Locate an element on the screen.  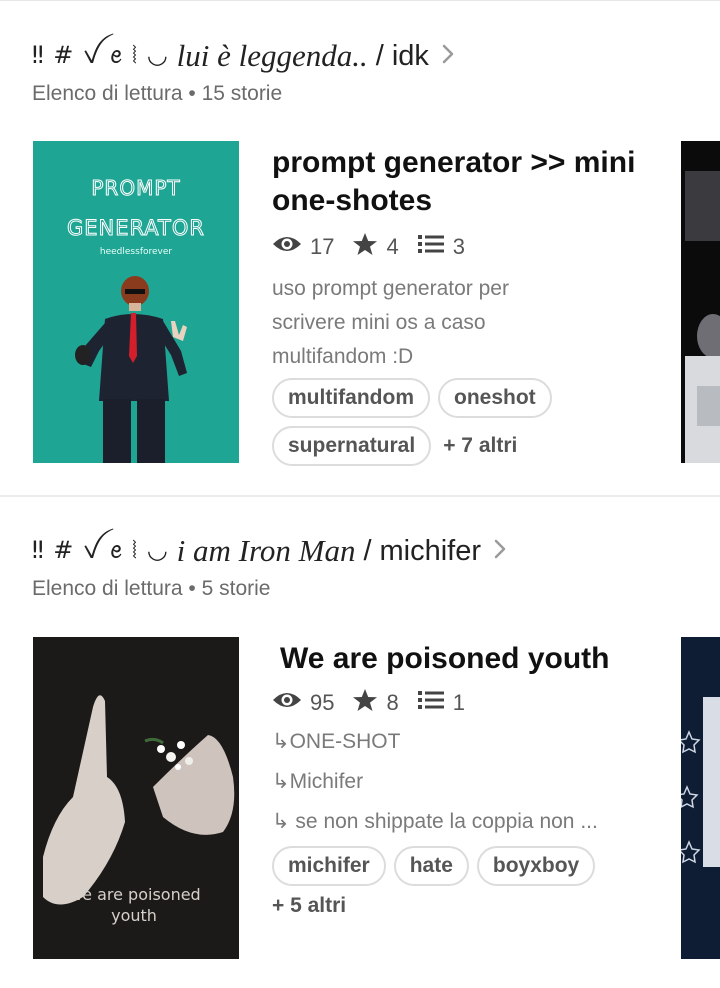
description-line: ↳Michifer is located at coordinates (318, 781).